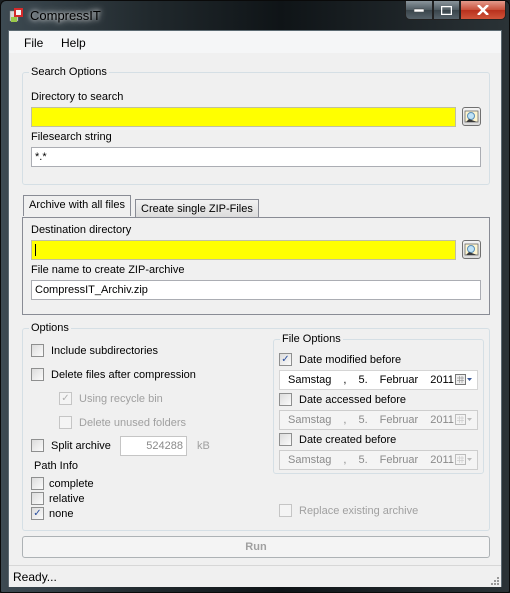 The width and height of the screenshot is (510, 593). I want to click on date-created-picker: Samstag , 5. Februar 2011, so click(378, 460).